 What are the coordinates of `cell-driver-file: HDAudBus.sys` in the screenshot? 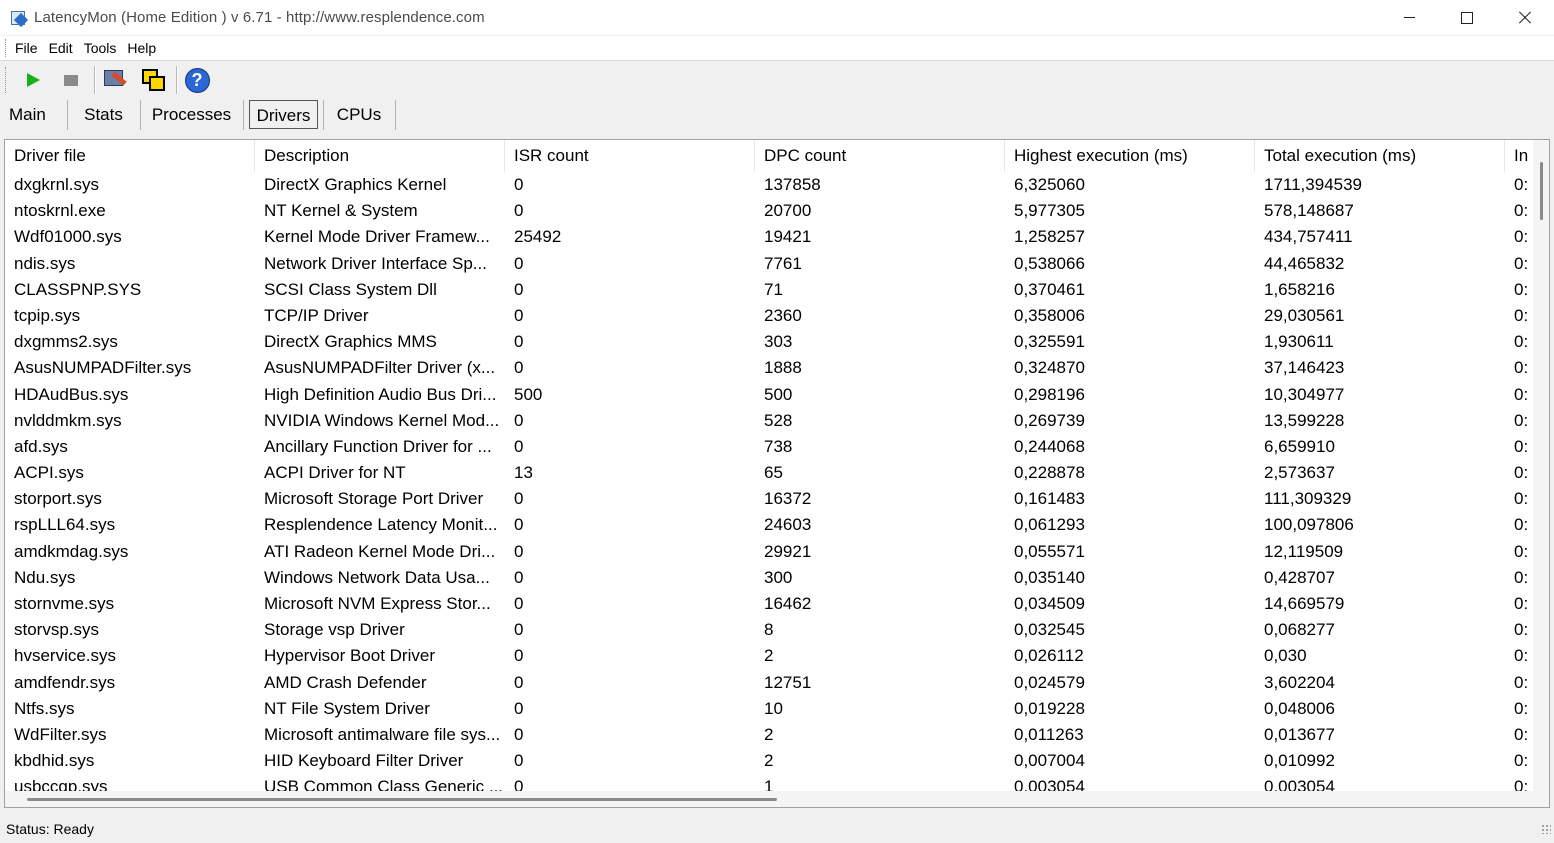 It's located at (71, 394).